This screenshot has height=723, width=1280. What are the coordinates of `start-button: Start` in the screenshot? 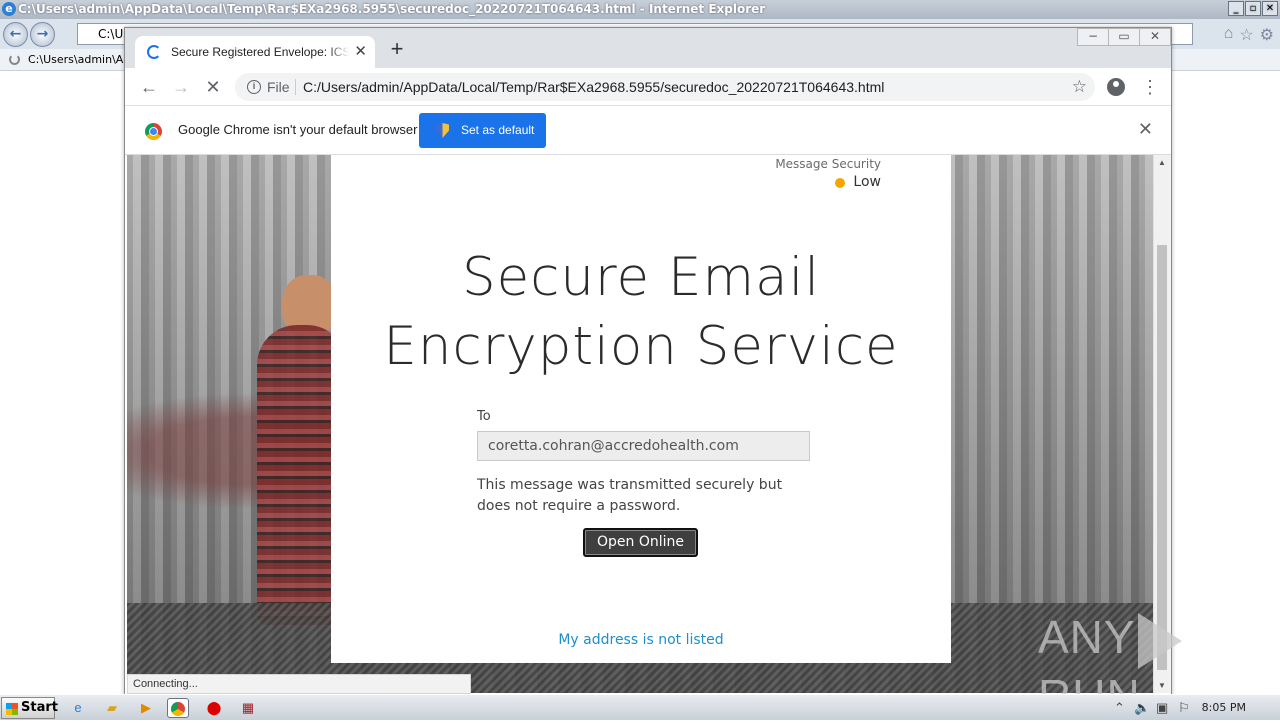 It's located at (29, 708).